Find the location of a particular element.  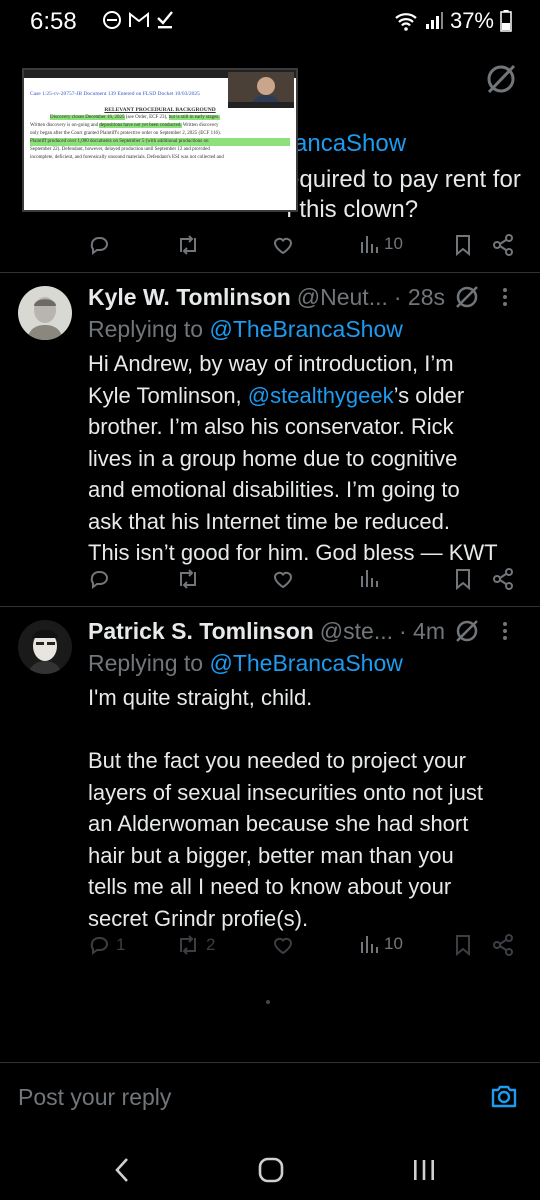

reply-input: Post your reply is located at coordinates (94, 1097).